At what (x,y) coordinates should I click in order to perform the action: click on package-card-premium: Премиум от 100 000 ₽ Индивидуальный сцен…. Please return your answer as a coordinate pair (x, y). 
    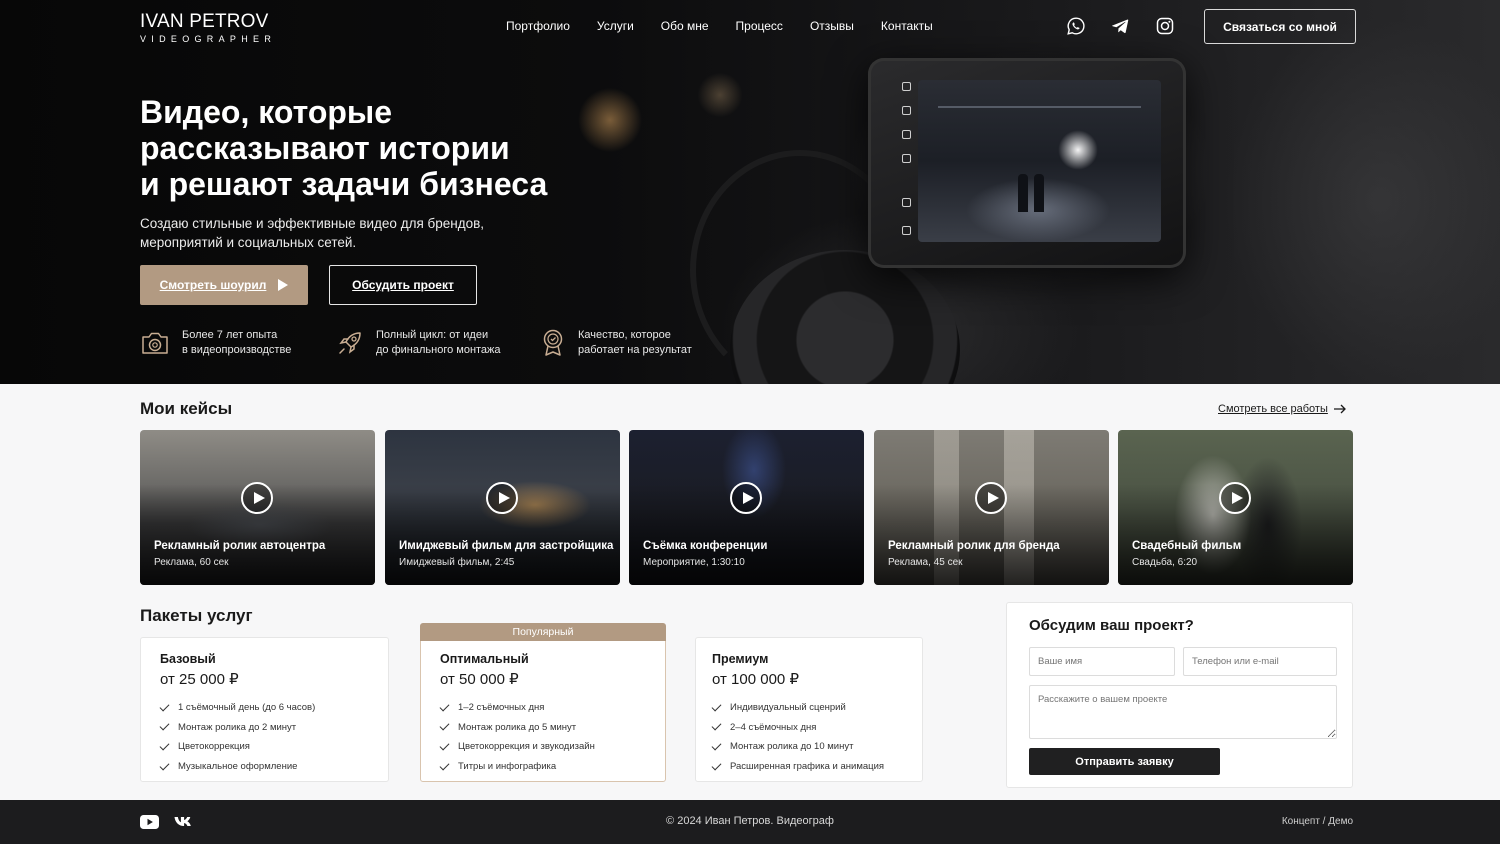
    Looking at the image, I should click on (809, 709).